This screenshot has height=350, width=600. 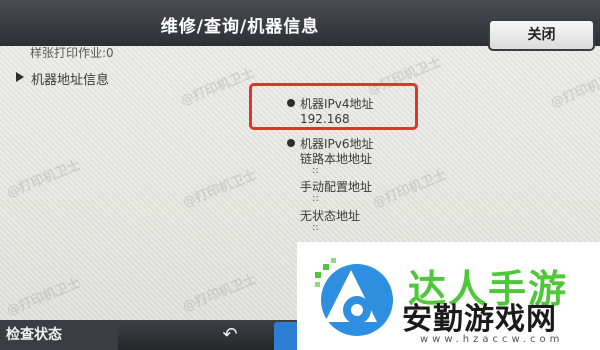 I want to click on sample-print-count: 样张打印作业:0, so click(x=72, y=53).